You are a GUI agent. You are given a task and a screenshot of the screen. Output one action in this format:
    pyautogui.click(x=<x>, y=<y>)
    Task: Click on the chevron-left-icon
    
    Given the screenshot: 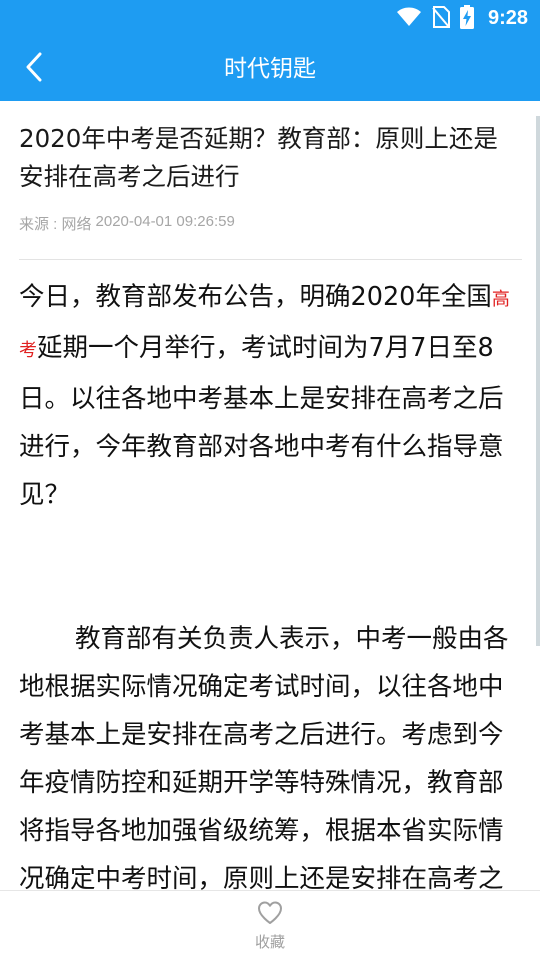 What is the action you would take?
    pyautogui.click(x=34, y=69)
    